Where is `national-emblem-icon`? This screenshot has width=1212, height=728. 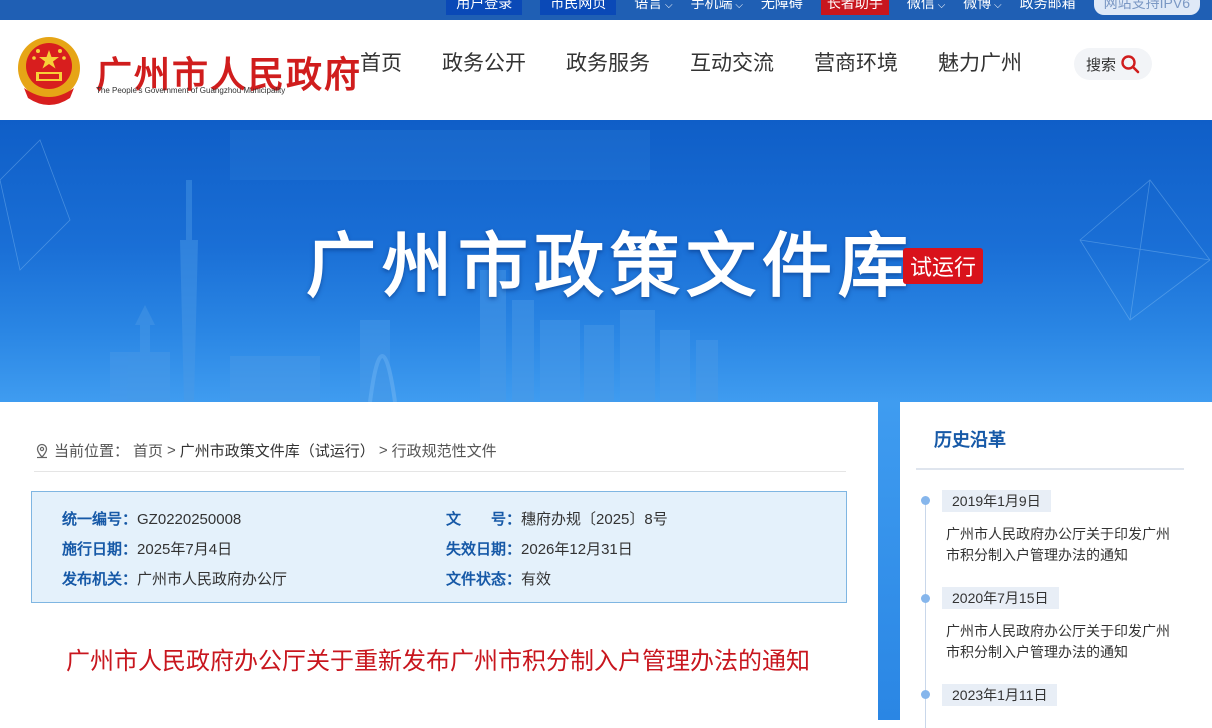
national-emblem-icon is located at coordinates (49, 72).